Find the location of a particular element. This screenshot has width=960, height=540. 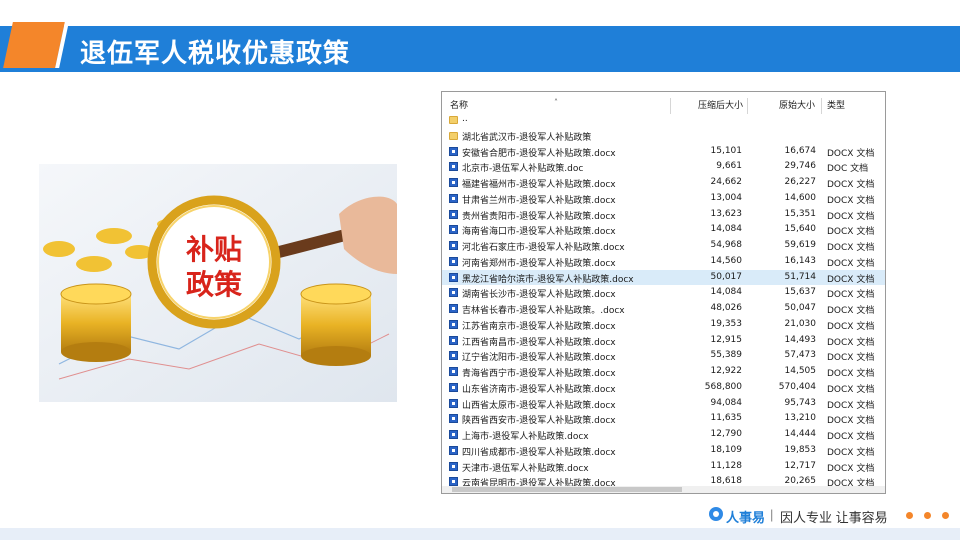

file-row: 山西省太原市-退役军人补贴政策.docx 94,084 95,743 DOCX 文档 is located at coordinates (663, 404).